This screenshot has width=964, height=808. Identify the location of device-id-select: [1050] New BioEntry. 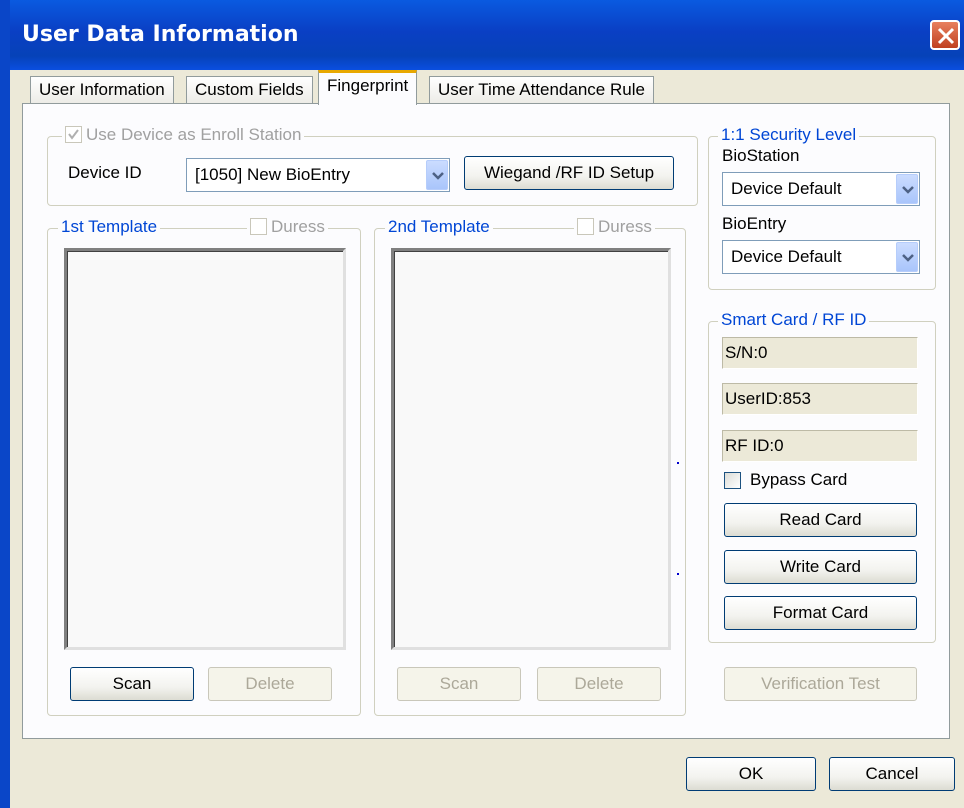
(318, 175).